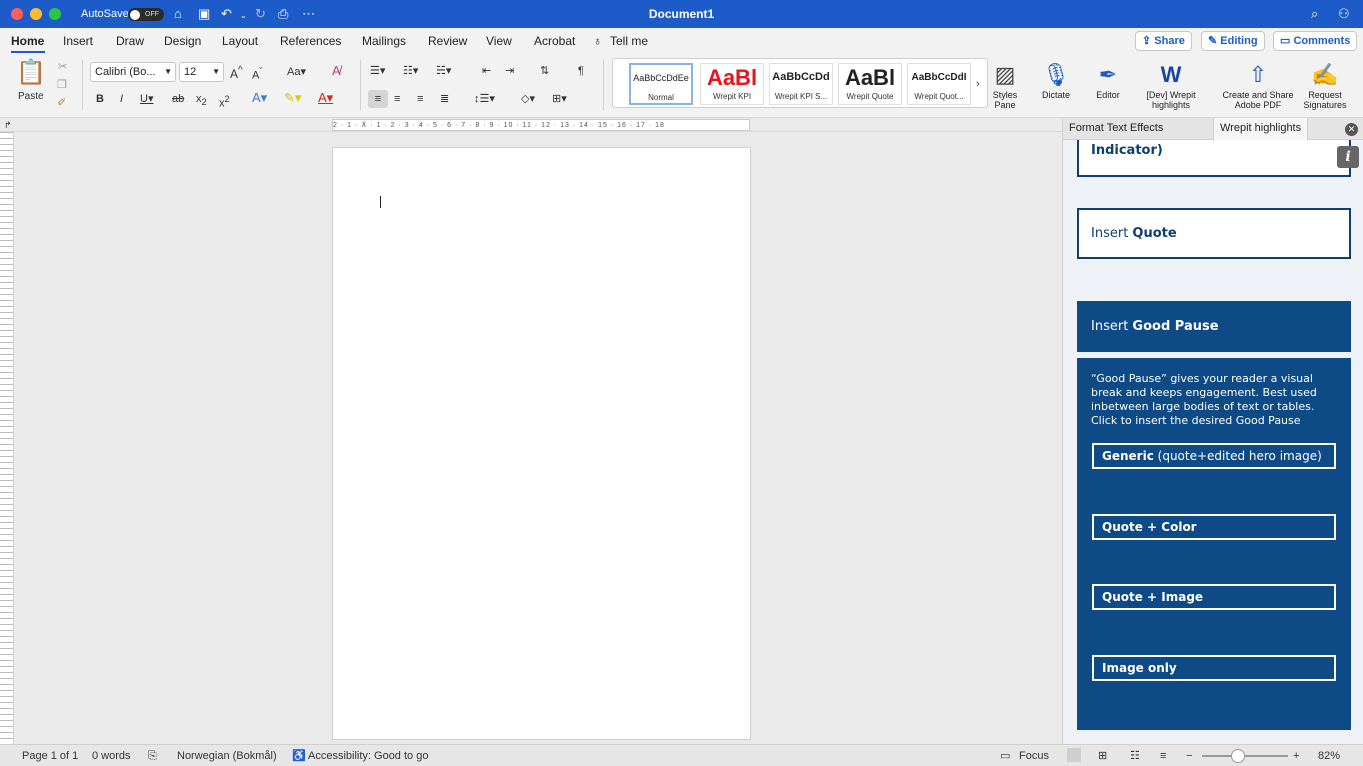  I want to click on cut-icon: ✂, so click(62, 67).